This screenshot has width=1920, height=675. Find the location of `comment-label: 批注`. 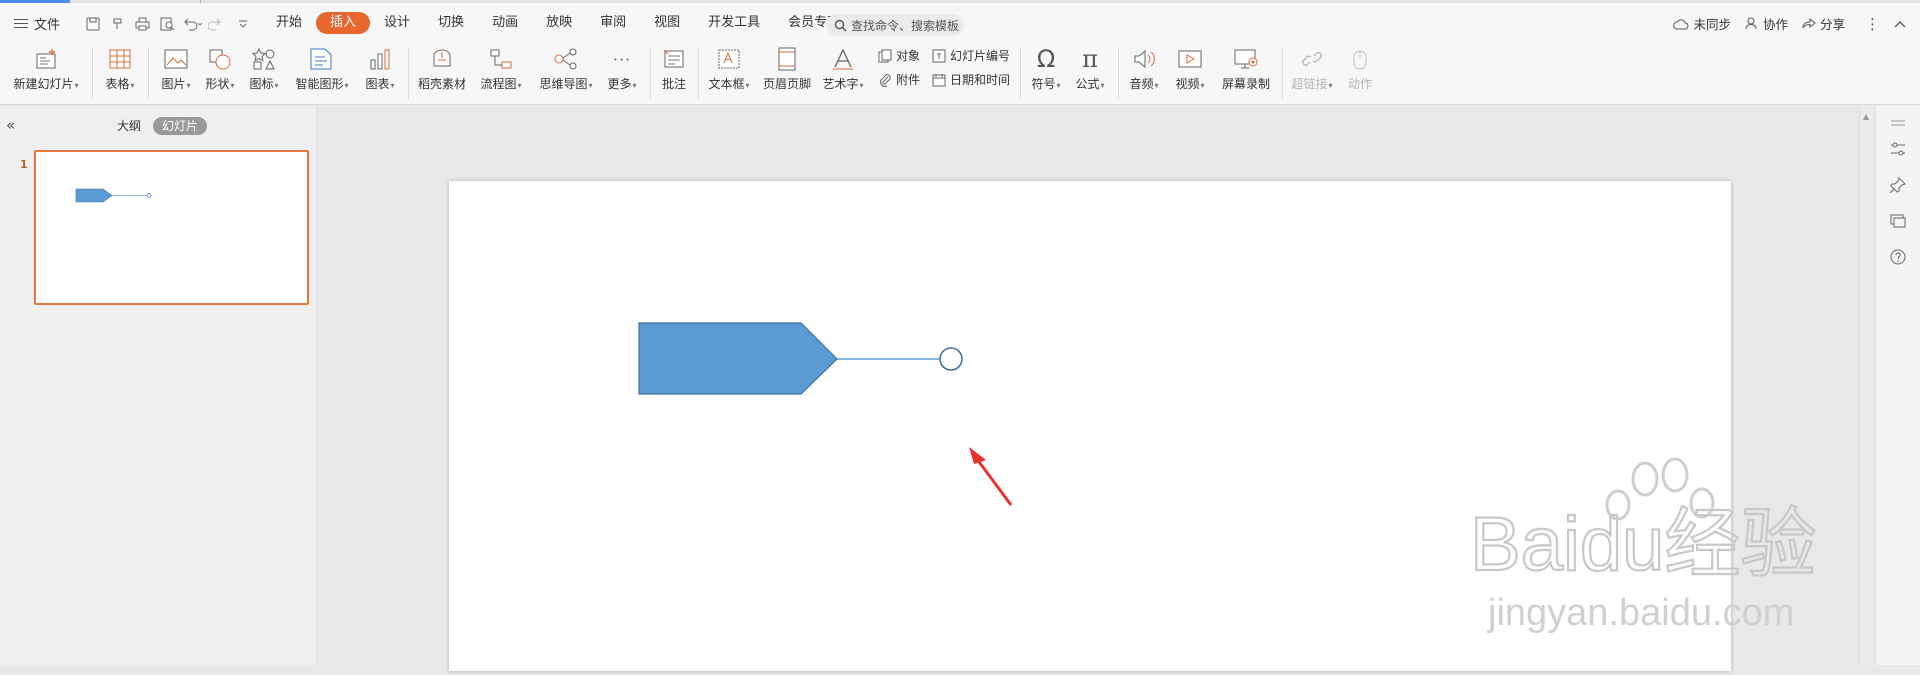

comment-label: 批注 is located at coordinates (673, 84).